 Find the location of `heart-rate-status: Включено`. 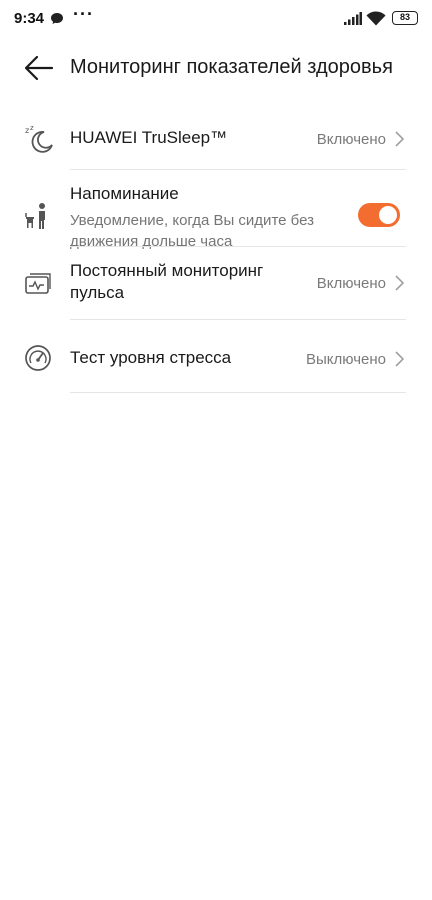

heart-rate-status: Включено is located at coordinates (351, 283).